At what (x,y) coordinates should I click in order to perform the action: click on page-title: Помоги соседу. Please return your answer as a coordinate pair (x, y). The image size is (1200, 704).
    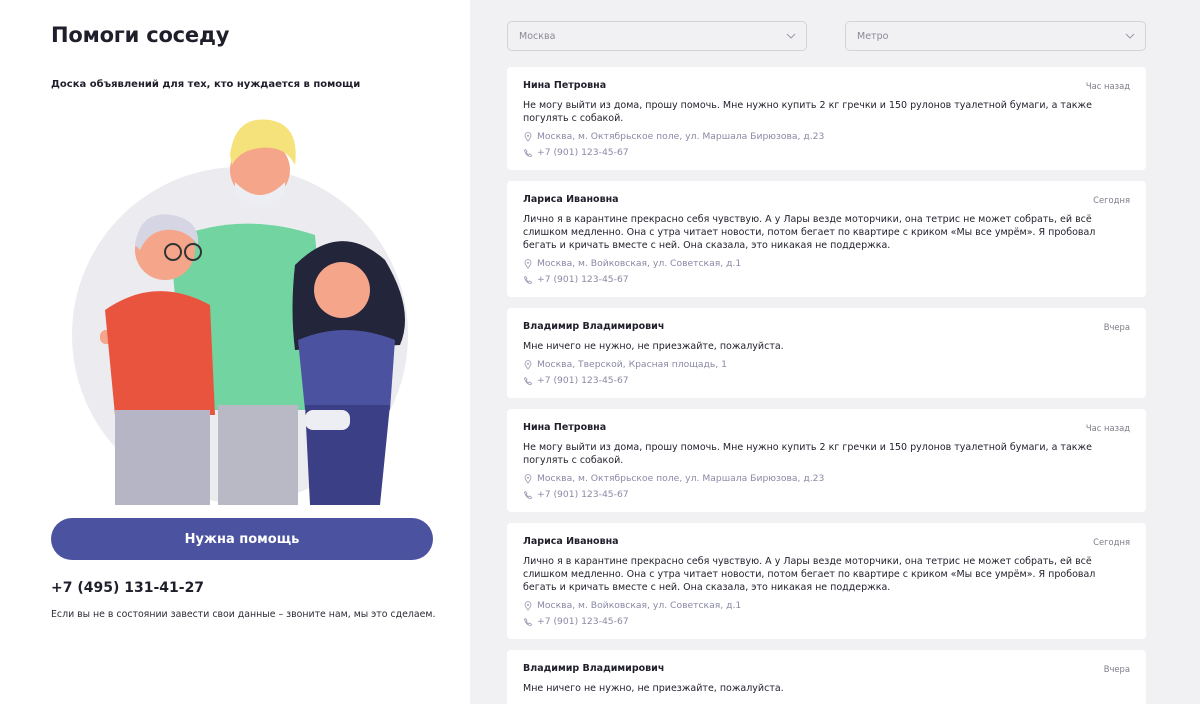
    Looking at the image, I should click on (140, 35).